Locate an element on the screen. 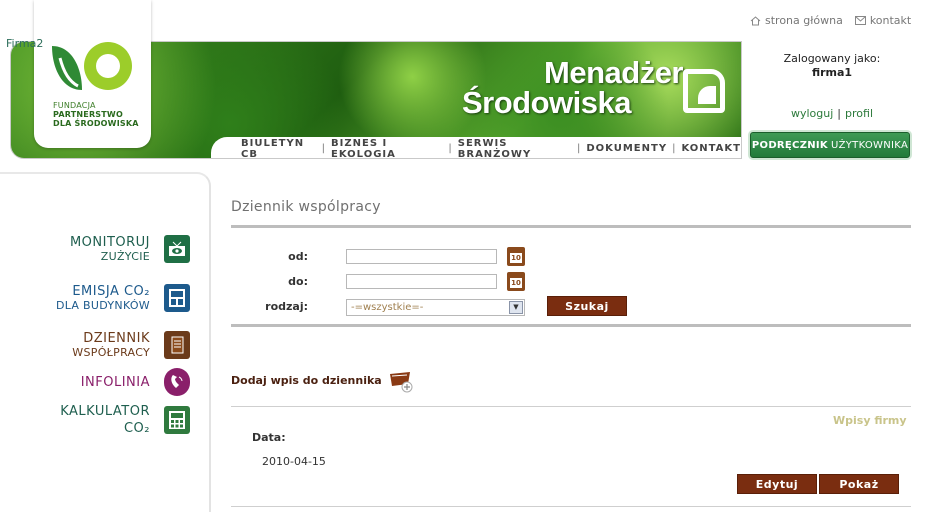  company-name: Firma2 is located at coordinates (24, 43).